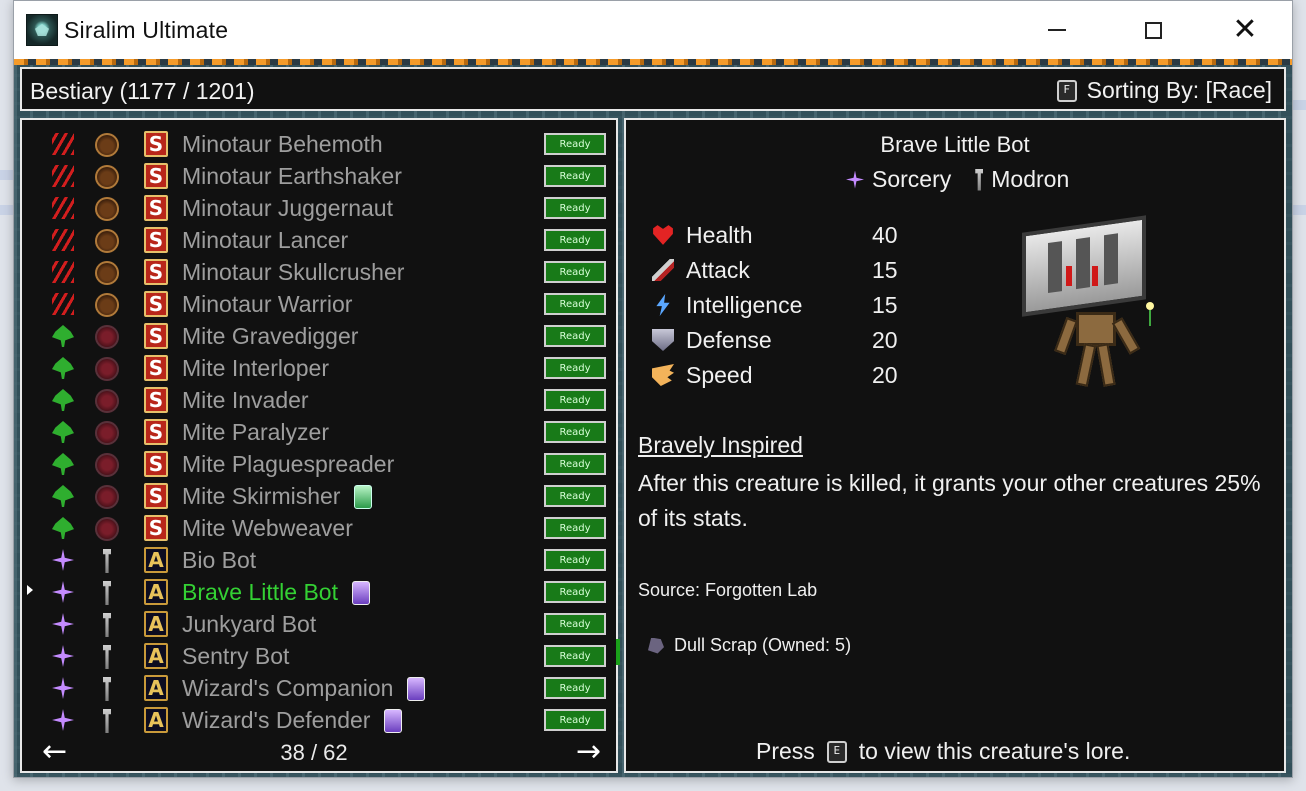 Image resolution: width=1306 pixels, height=791 pixels. Describe the element at coordinates (1245, 30) in the screenshot. I see `close-button: ✕` at that location.